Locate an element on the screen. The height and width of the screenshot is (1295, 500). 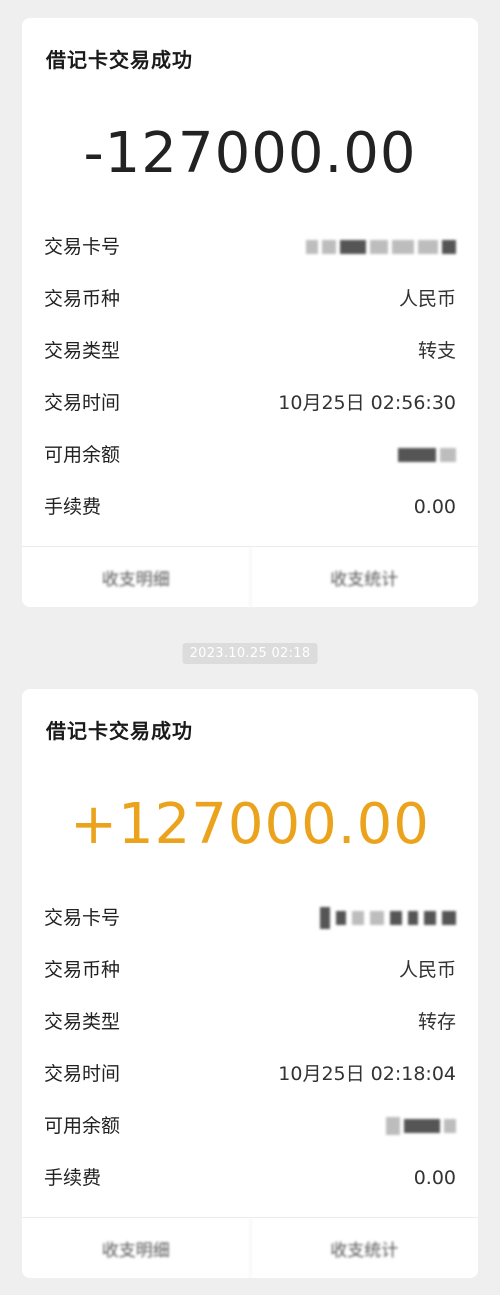
row-type: 交易类型 转存 is located at coordinates (250, 1022).